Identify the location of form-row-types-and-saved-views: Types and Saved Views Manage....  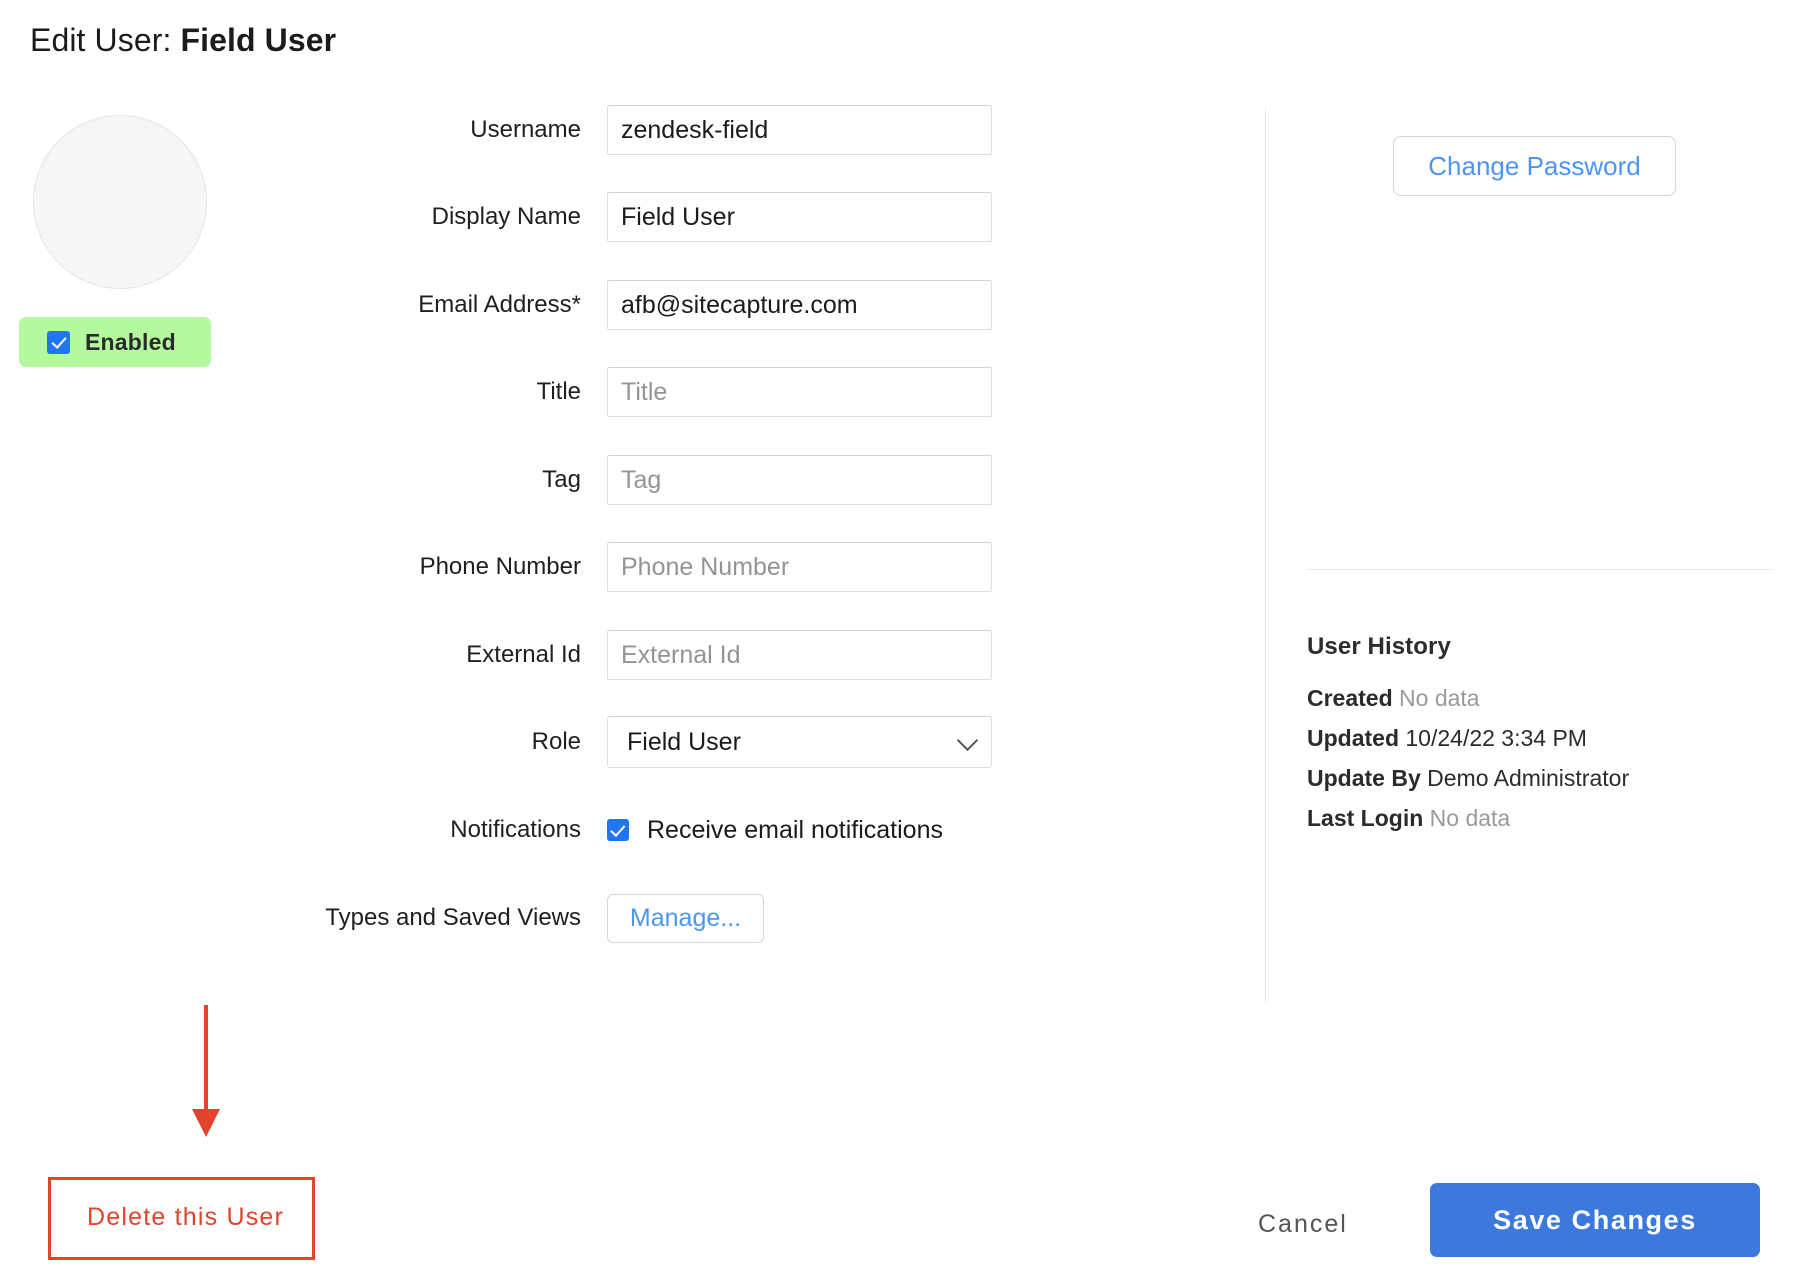
(530, 918).